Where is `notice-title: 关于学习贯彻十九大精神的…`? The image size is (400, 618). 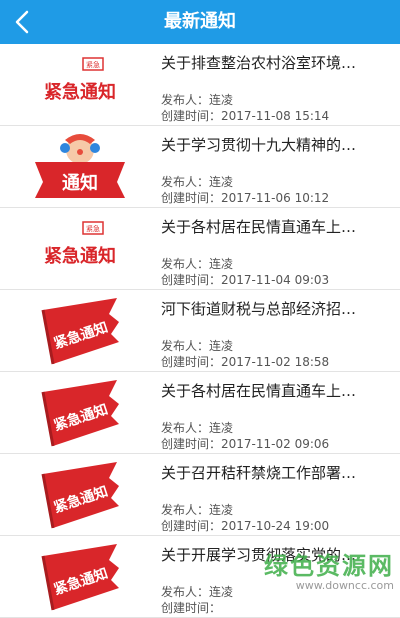 notice-title: 关于学习贯彻十九大精神的… is located at coordinates (259, 145).